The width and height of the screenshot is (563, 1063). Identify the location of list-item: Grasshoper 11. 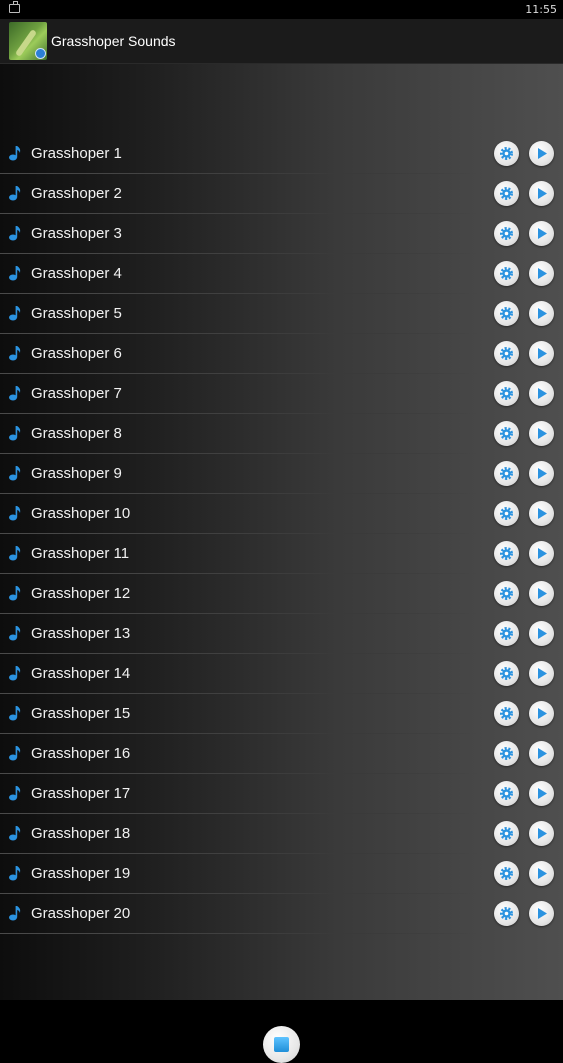
(281, 554).